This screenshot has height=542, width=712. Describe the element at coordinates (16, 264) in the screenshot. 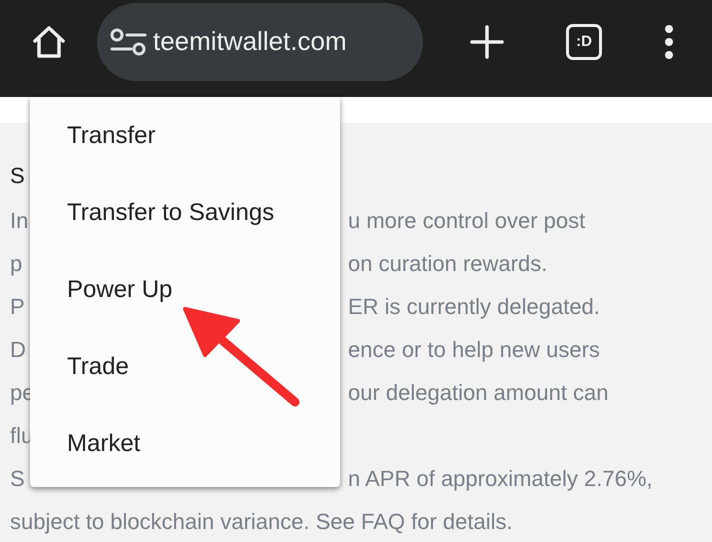

I see `body-text: p` at that location.